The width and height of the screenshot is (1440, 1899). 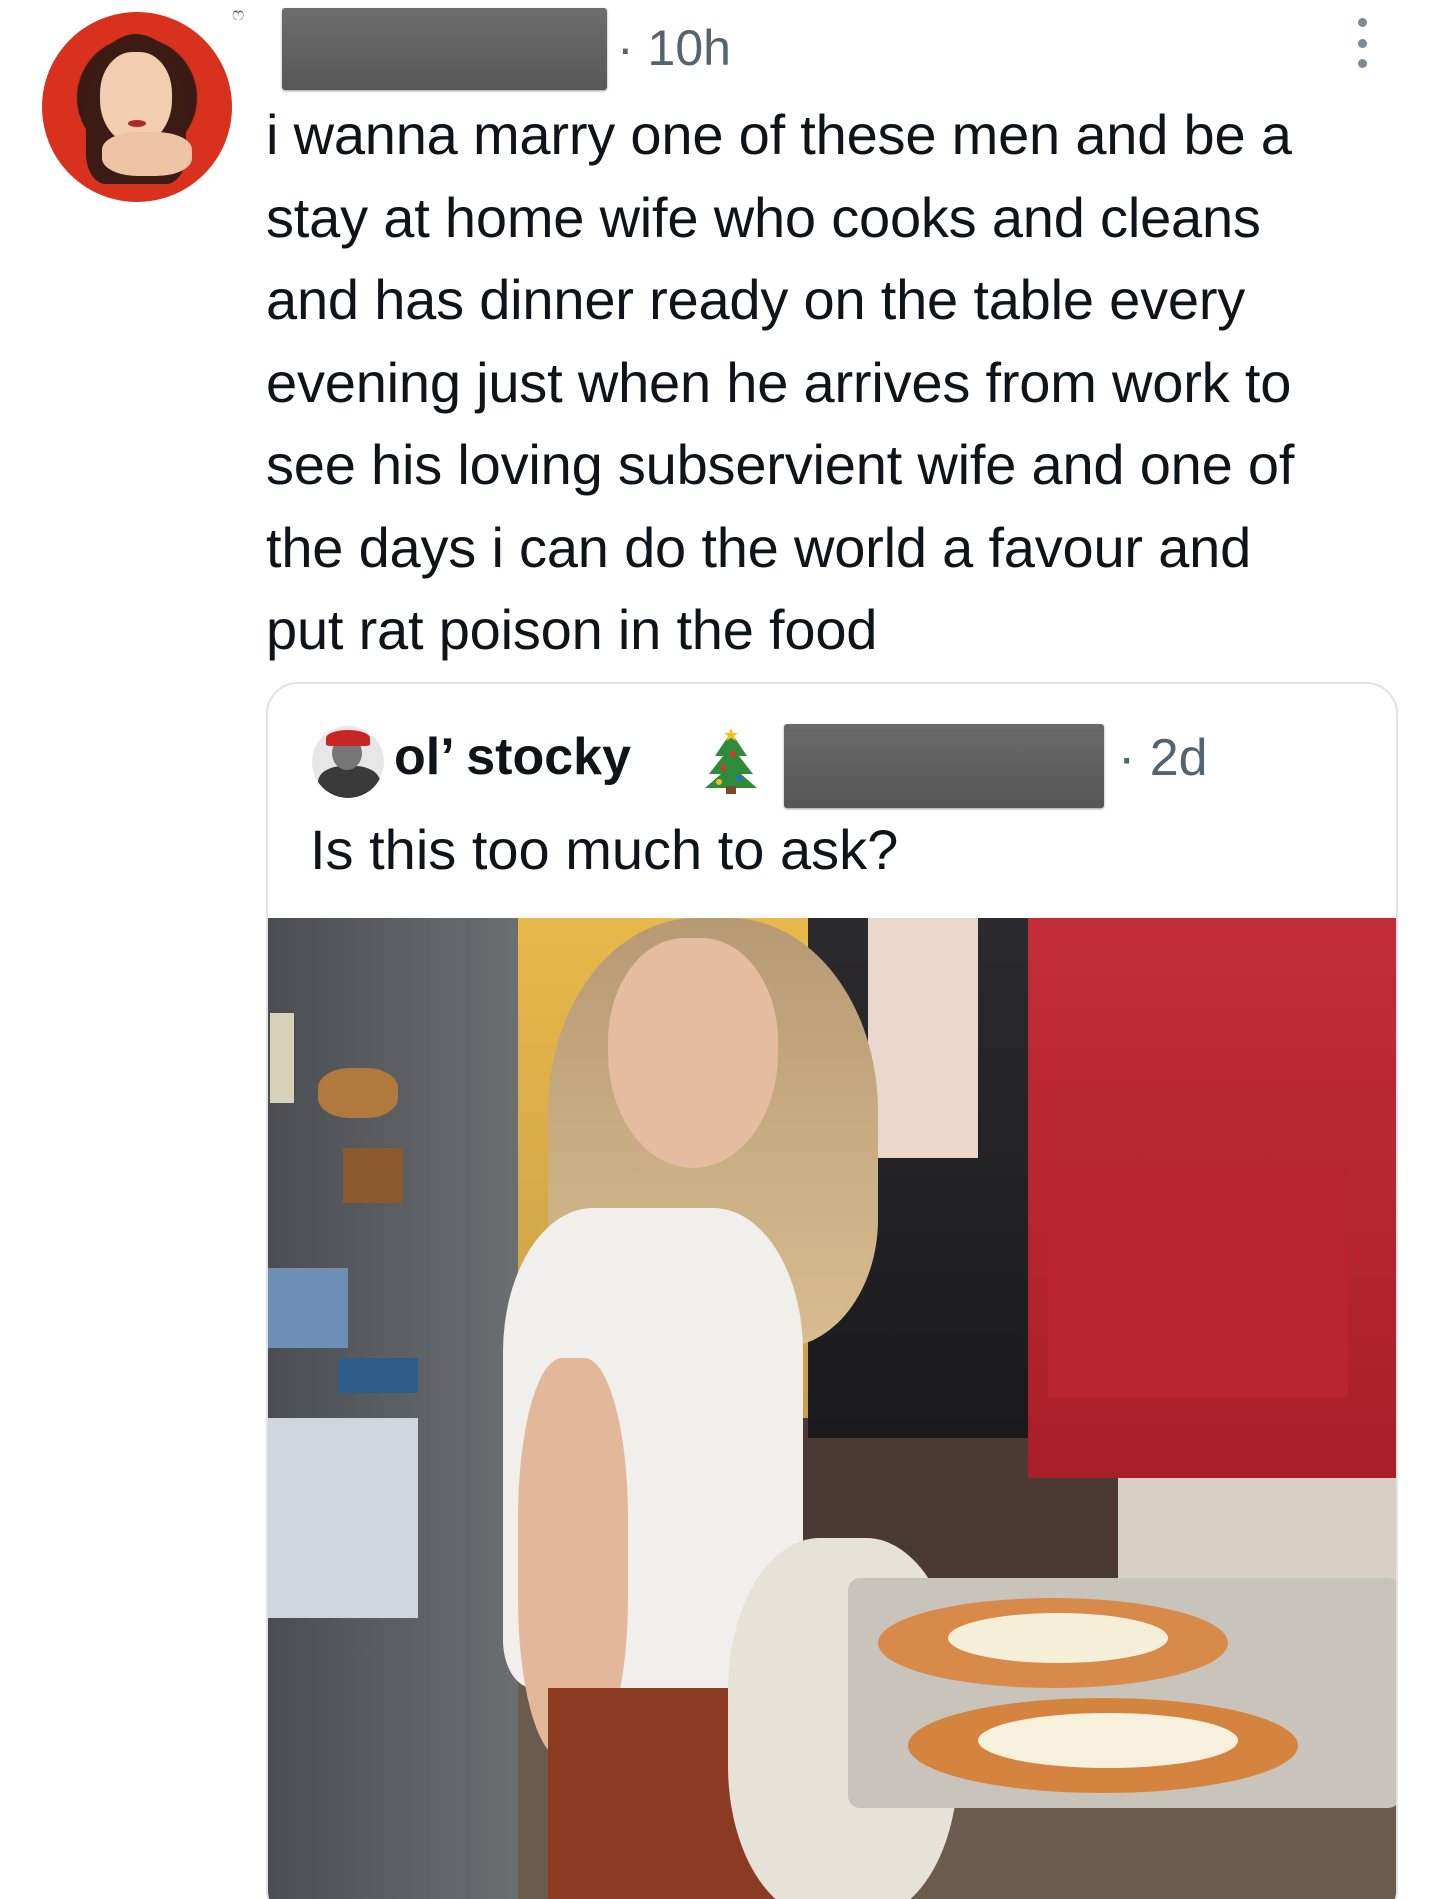 I want to click on avatar-face, so click(x=136, y=98).